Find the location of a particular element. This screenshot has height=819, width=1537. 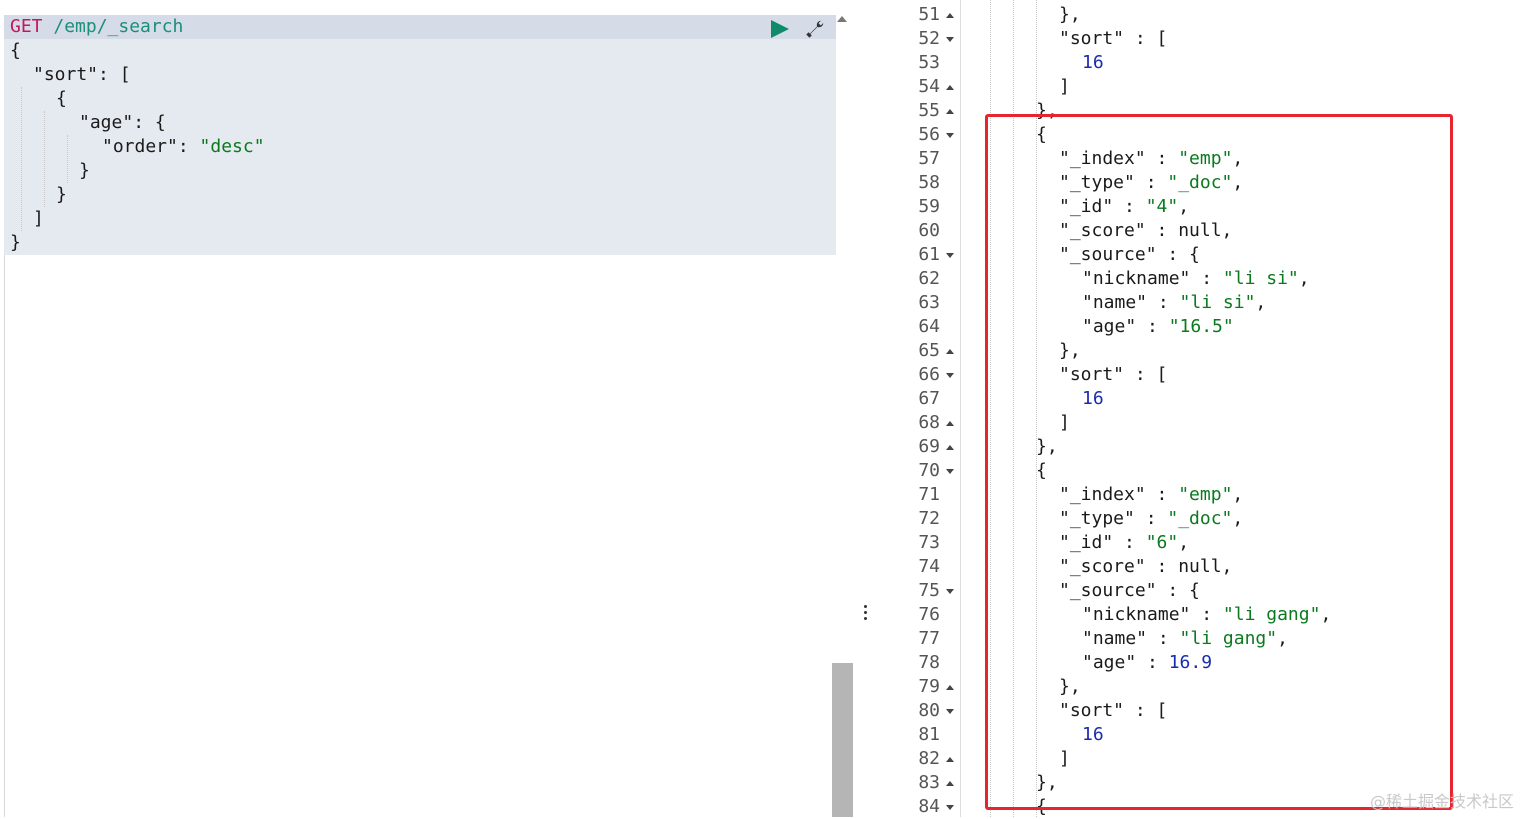

line-number: 77 is located at coordinates (929, 638).